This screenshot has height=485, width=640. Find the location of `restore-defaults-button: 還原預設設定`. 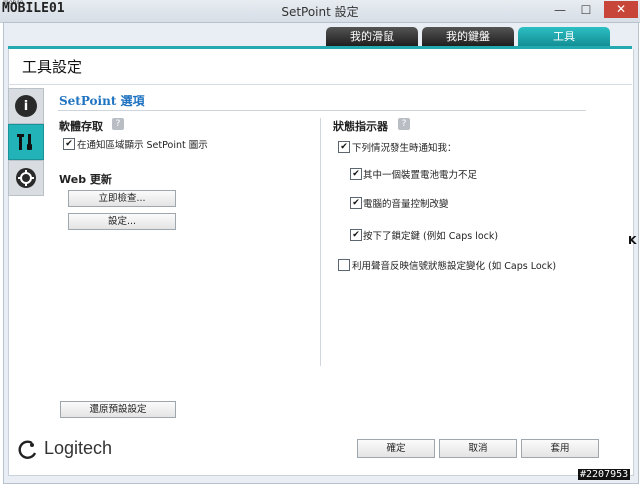

restore-defaults-button: 還原預設設定 is located at coordinates (118, 409).